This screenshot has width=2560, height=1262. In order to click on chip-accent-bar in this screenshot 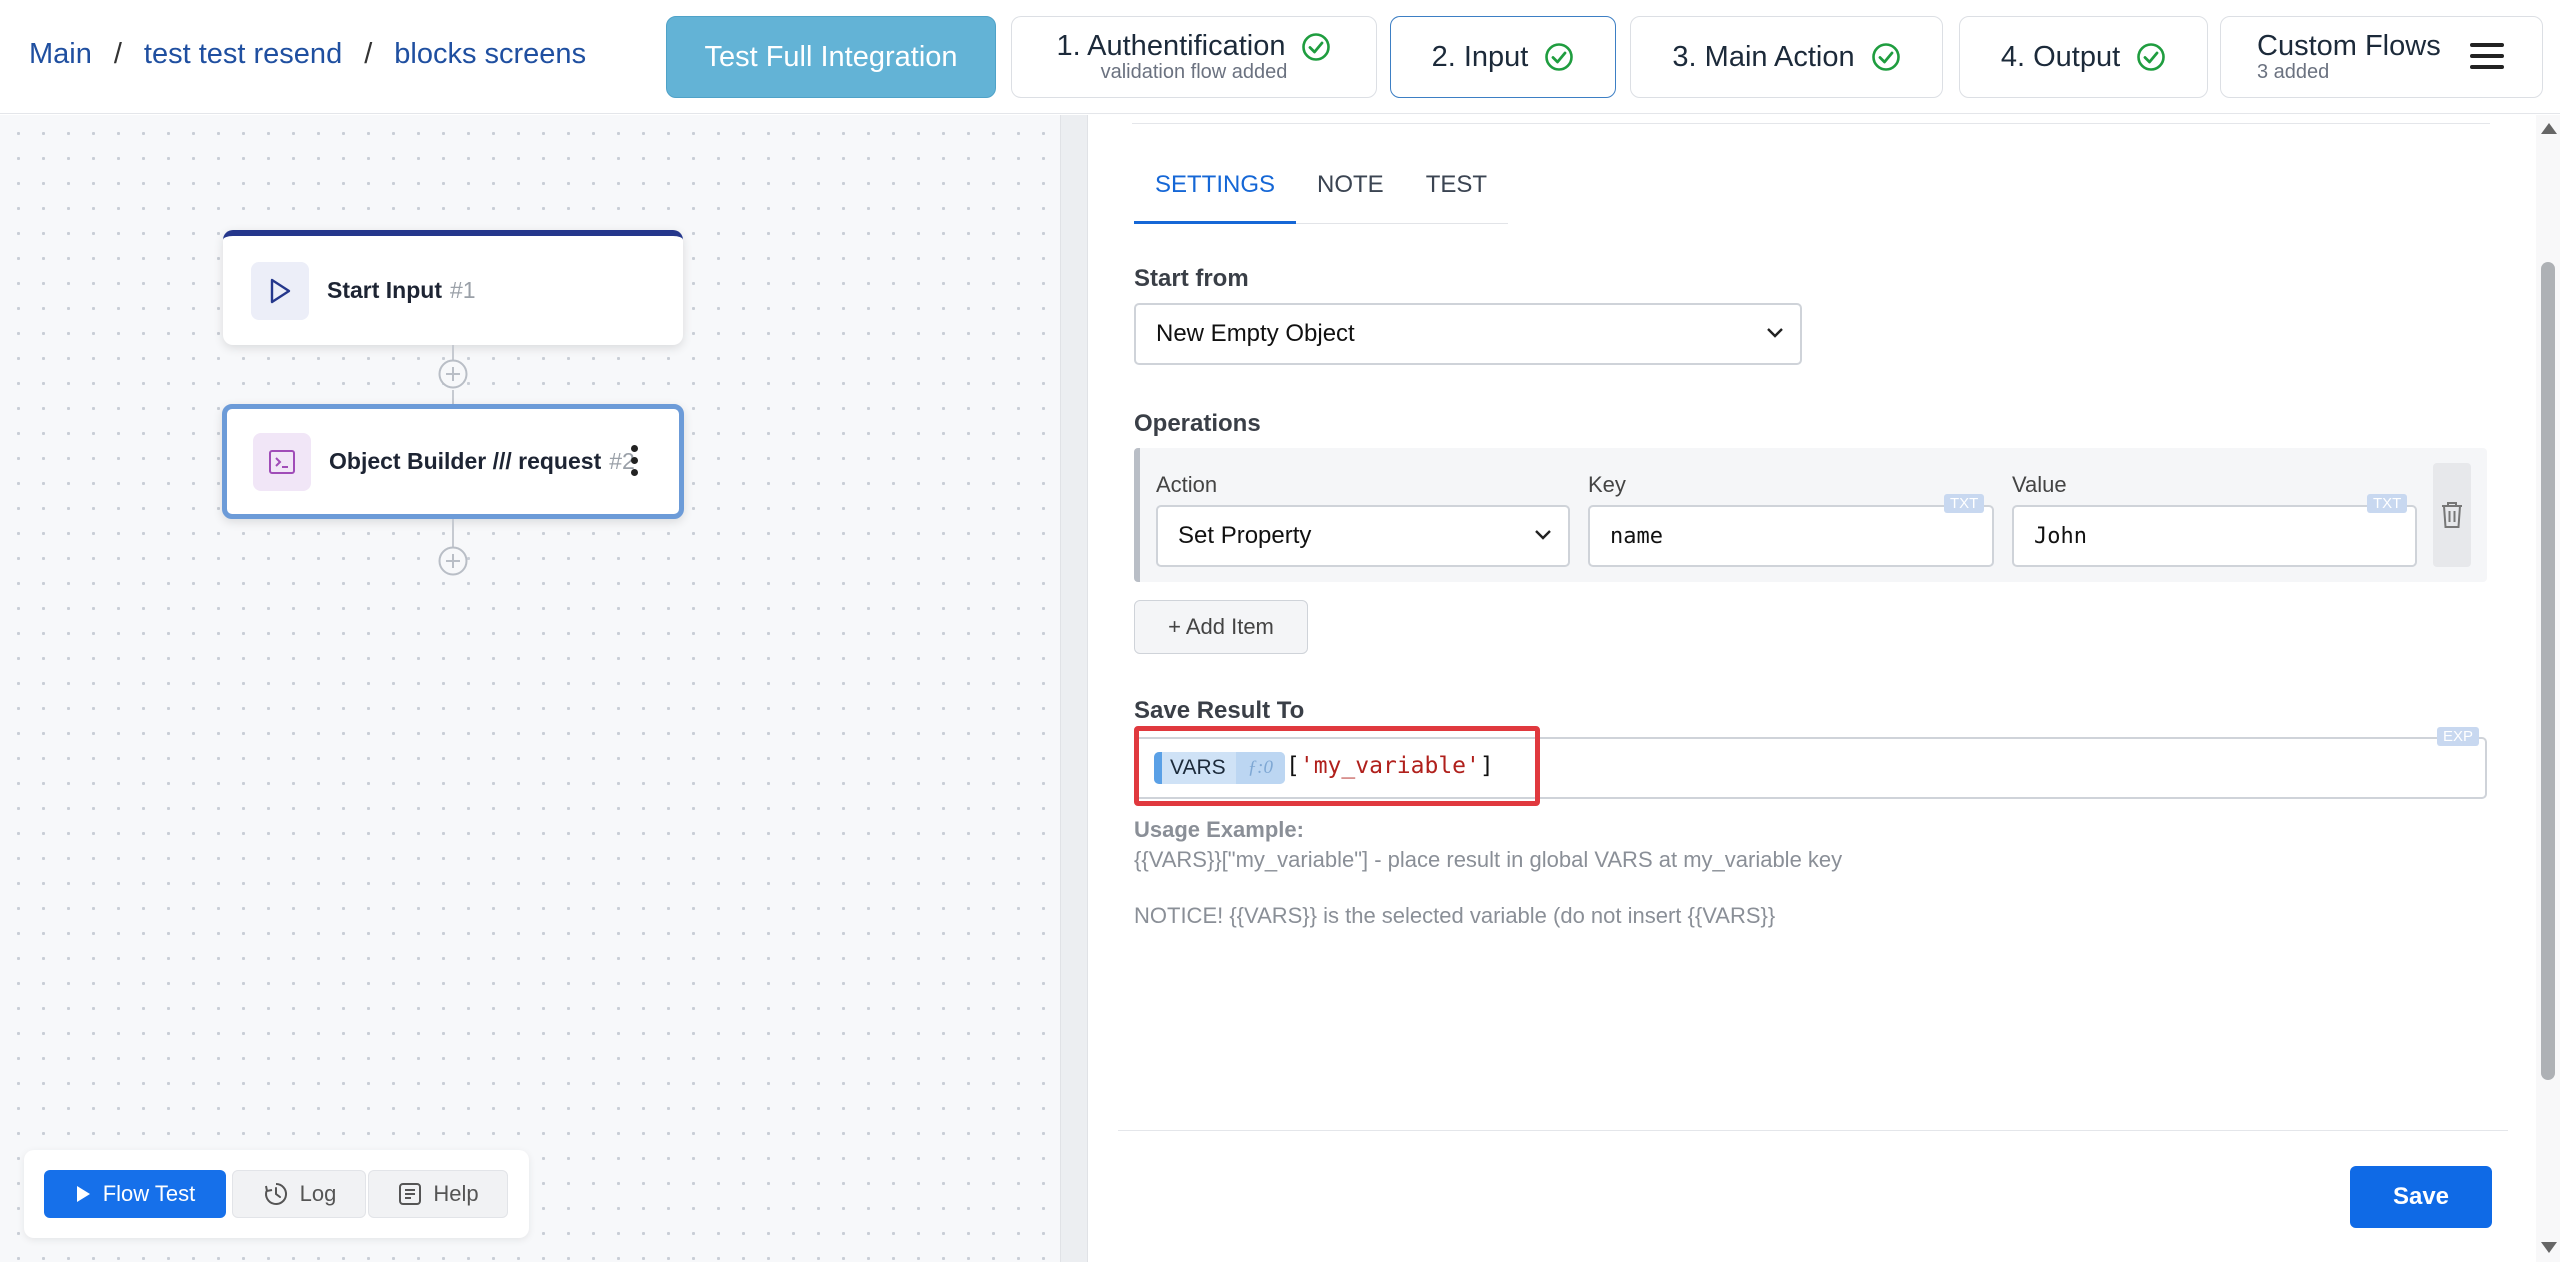, I will do `click(1158, 768)`.